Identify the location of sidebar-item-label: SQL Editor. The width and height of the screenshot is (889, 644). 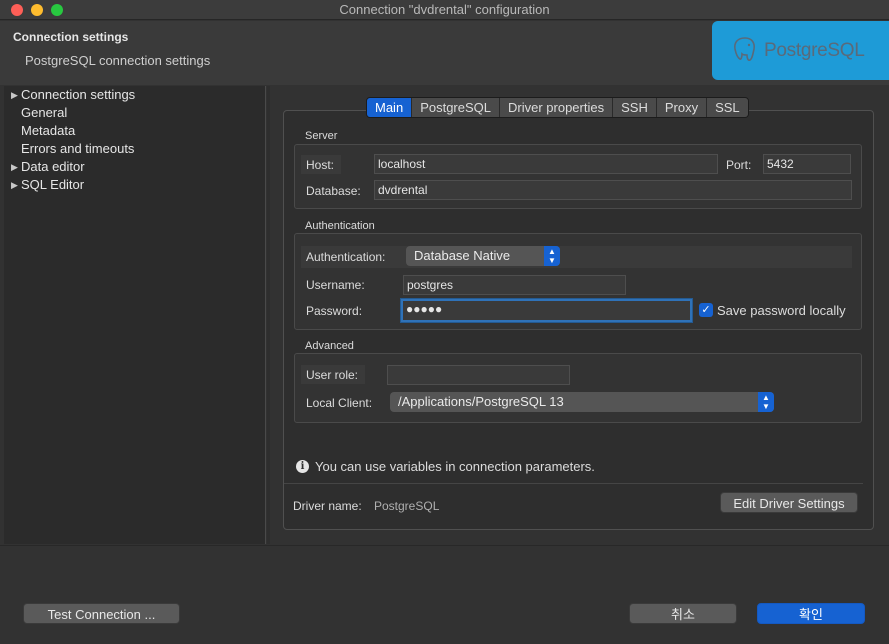
(53, 184).